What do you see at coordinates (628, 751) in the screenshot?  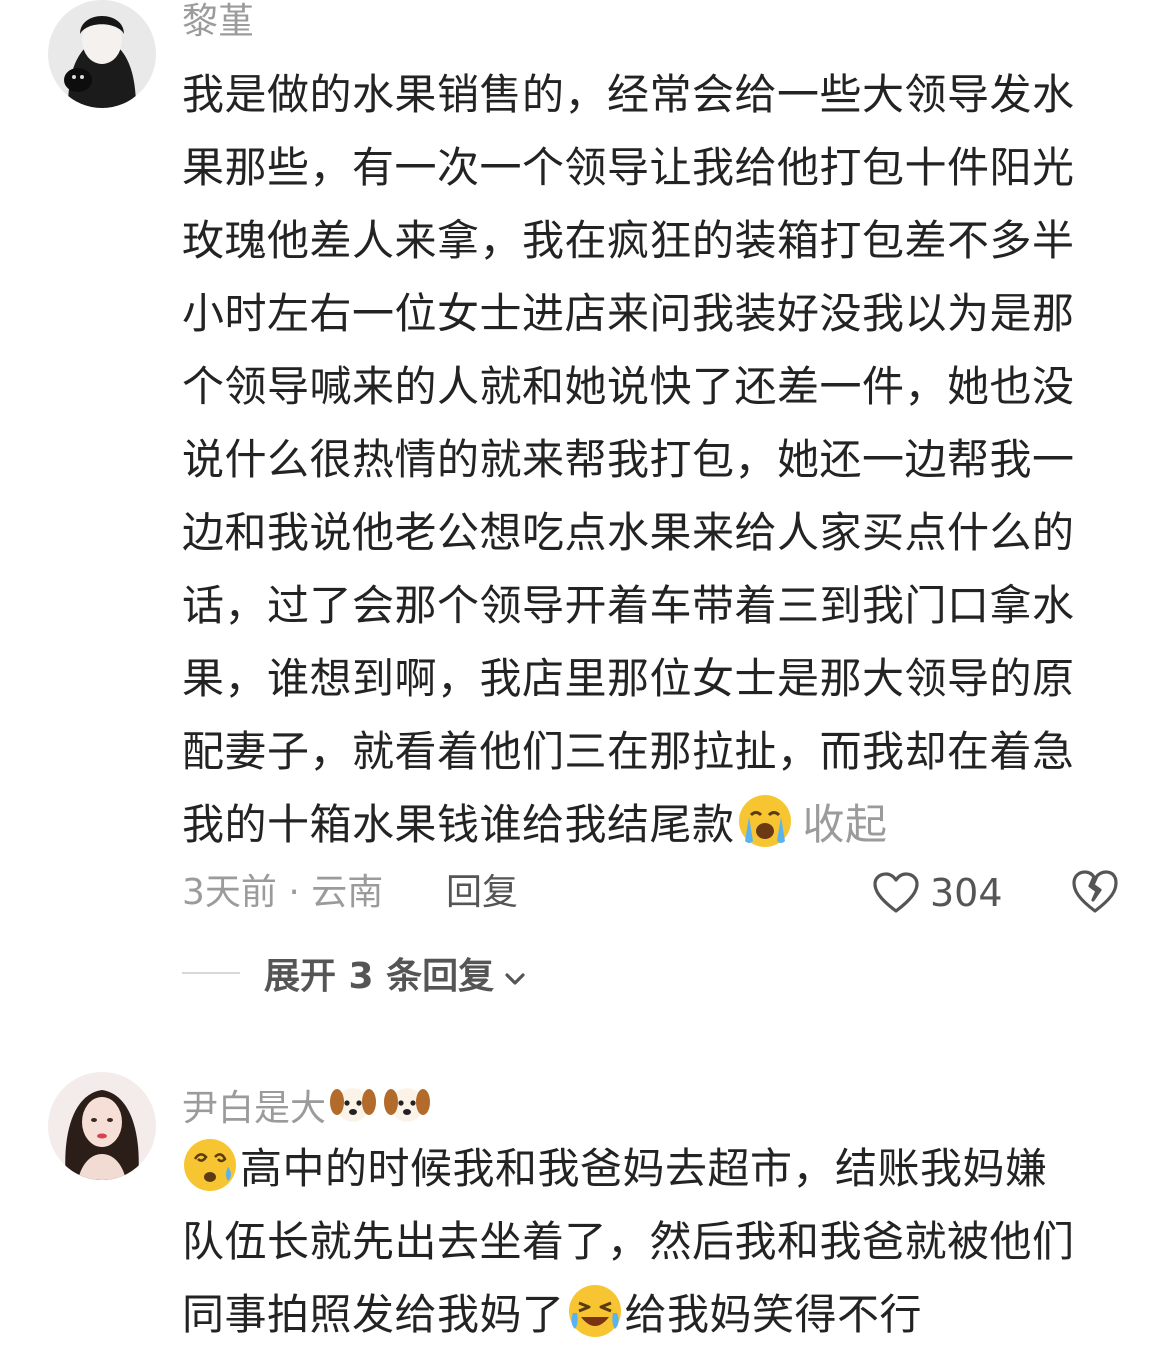 I see `comment-line: 配妻子，就看着他们三在那拉扯，而我却在着急` at bounding box center [628, 751].